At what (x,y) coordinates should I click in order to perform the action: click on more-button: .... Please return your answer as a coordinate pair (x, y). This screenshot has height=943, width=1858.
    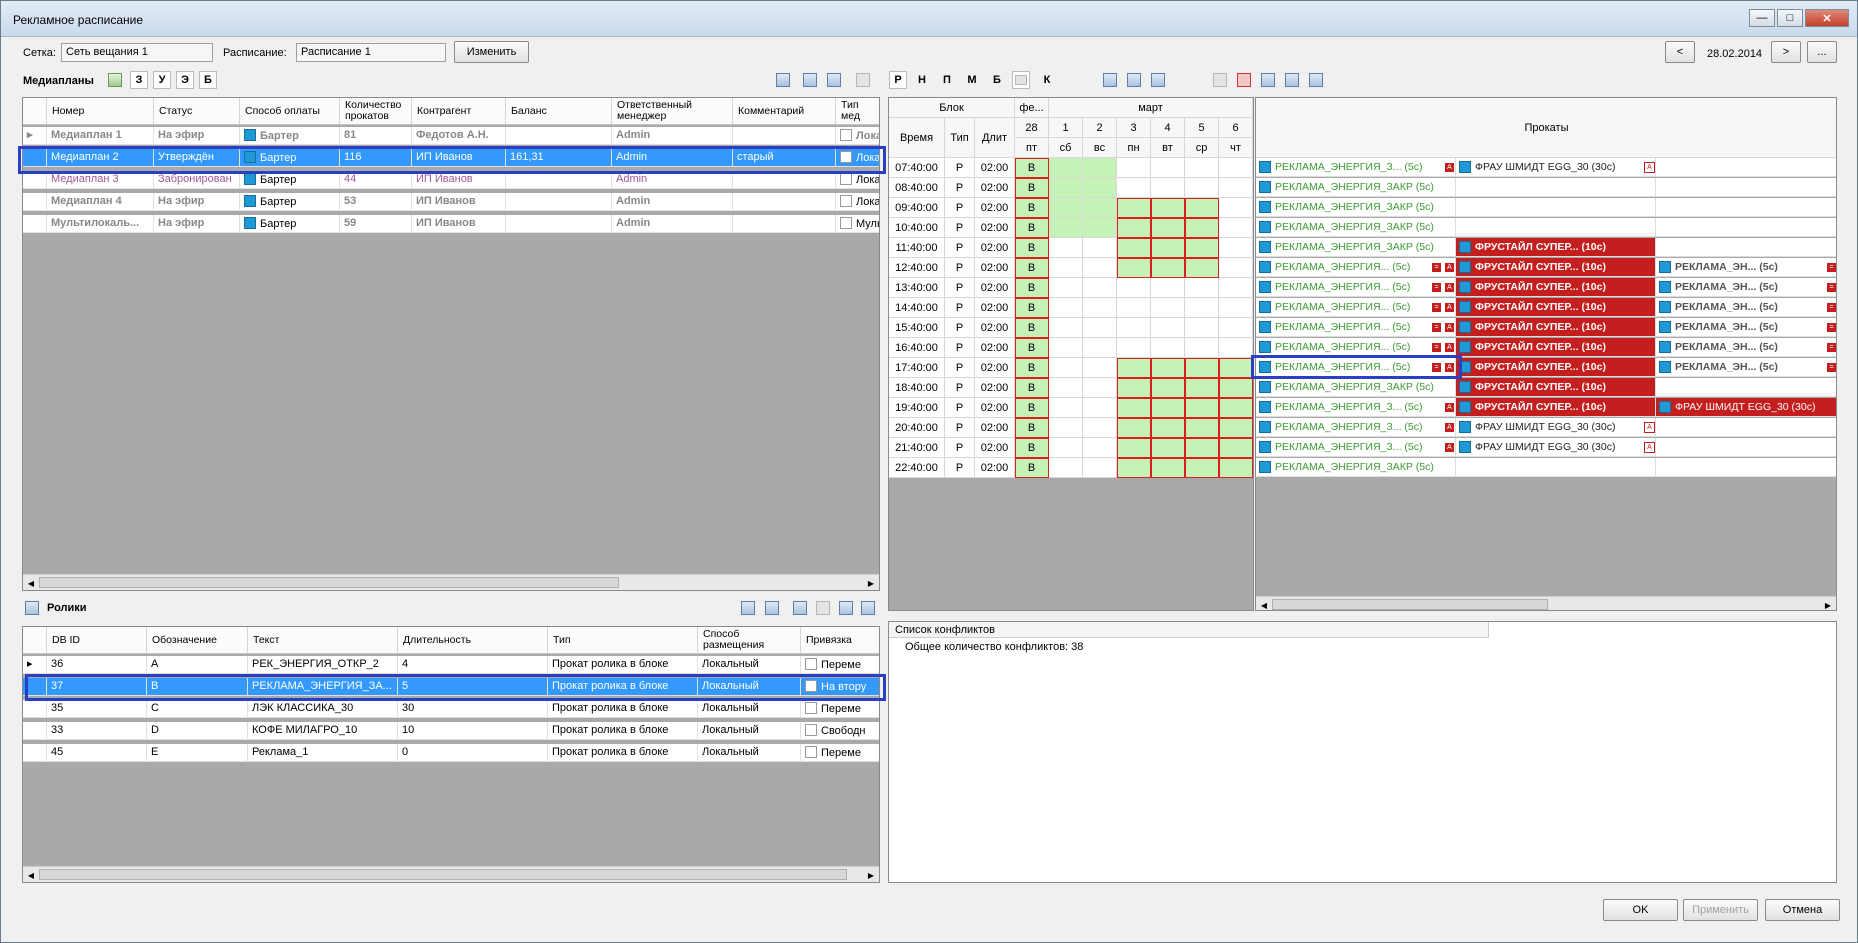
    Looking at the image, I should click on (1822, 52).